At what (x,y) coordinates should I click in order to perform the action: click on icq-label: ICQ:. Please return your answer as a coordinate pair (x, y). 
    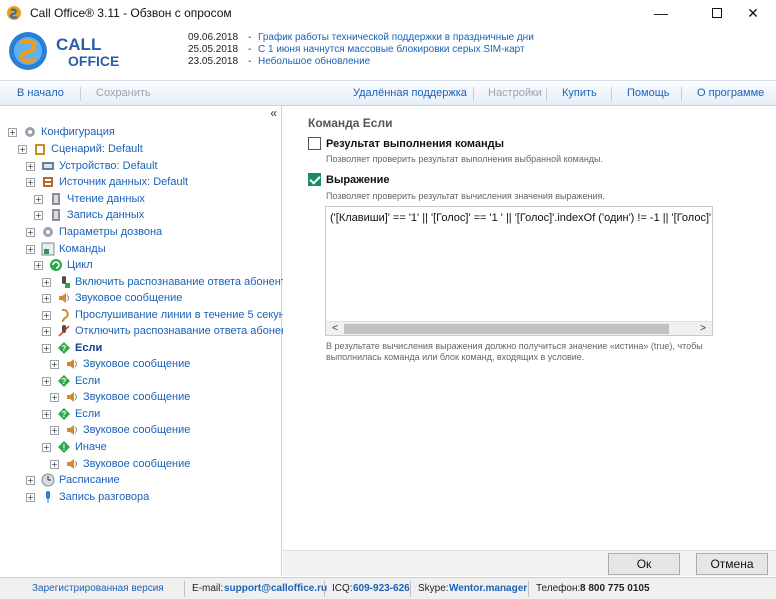
    Looking at the image, I should click on (342, 588).